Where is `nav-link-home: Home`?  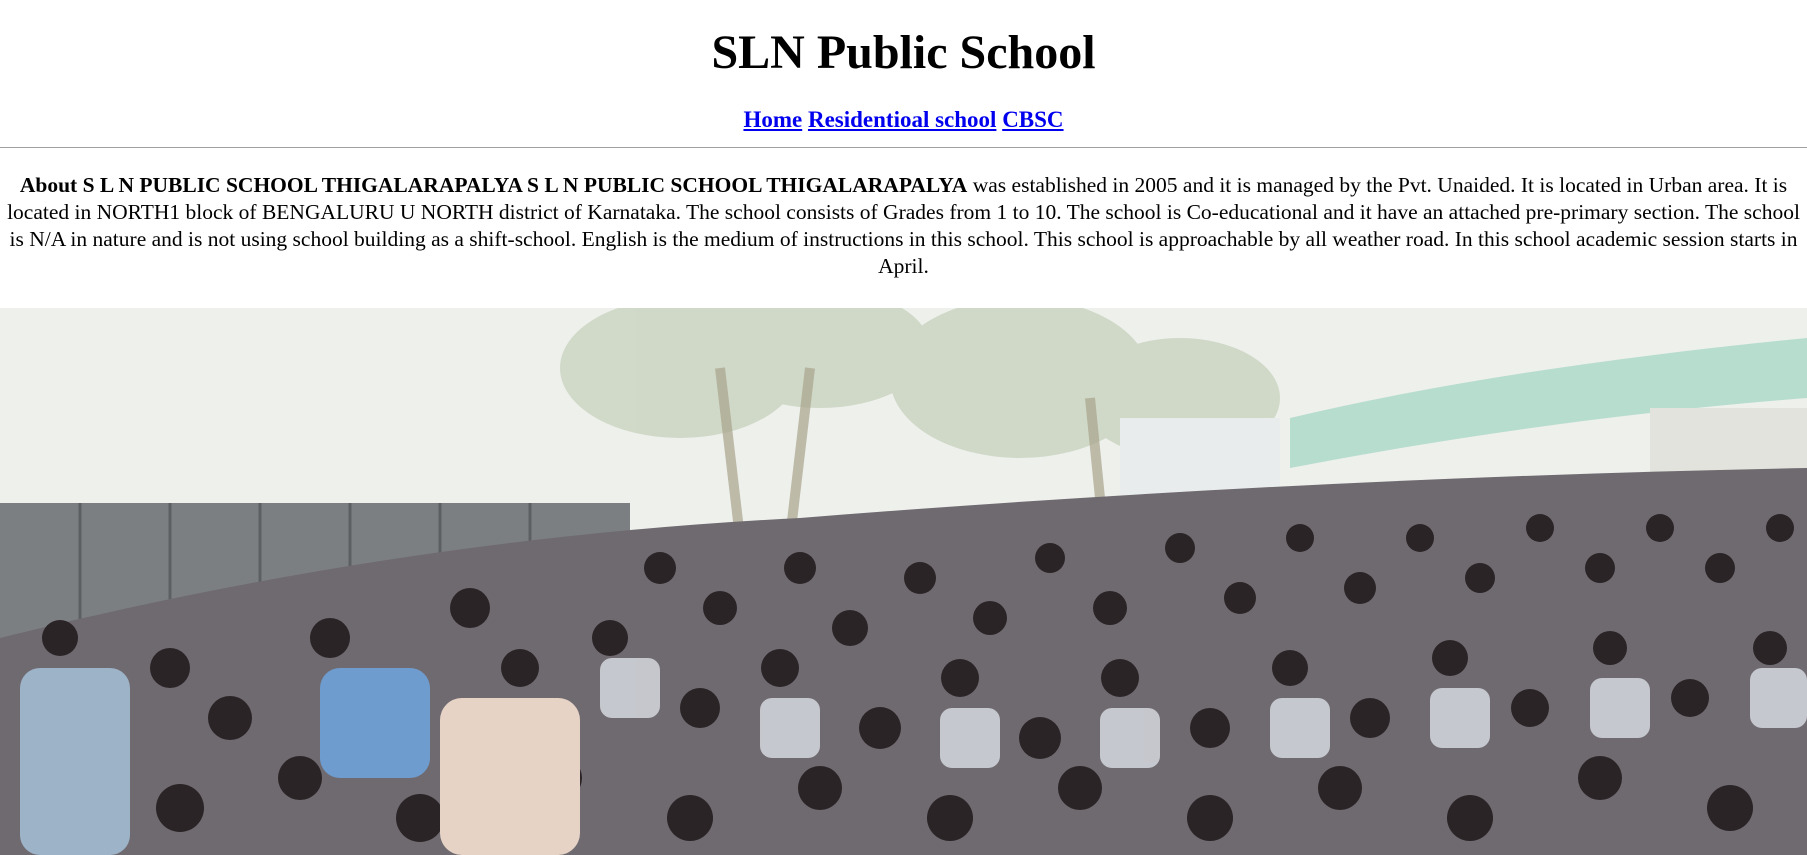
nav-link-home: Home is located at coordinates (772, 119).